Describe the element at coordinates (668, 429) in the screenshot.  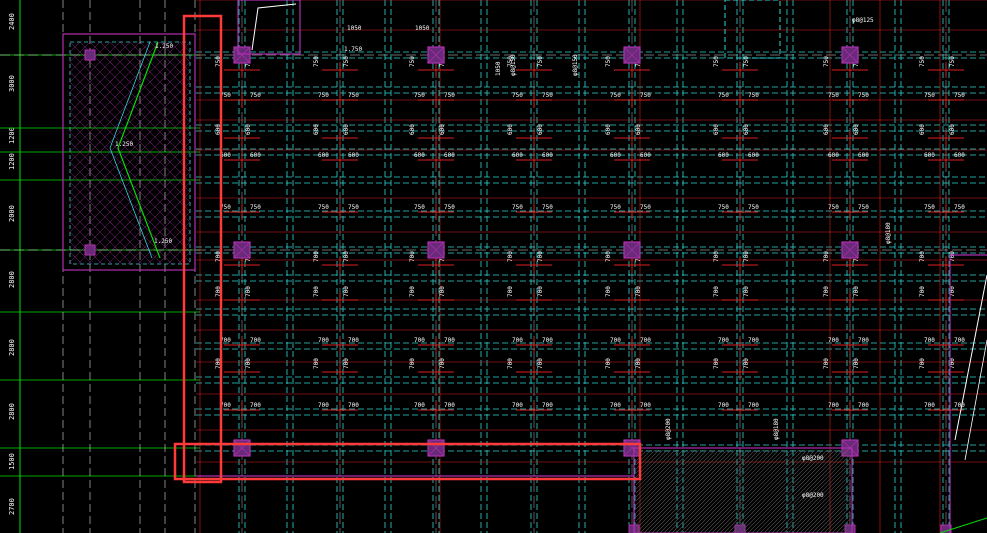
I see `beam-callout: φ8@200` at that location.